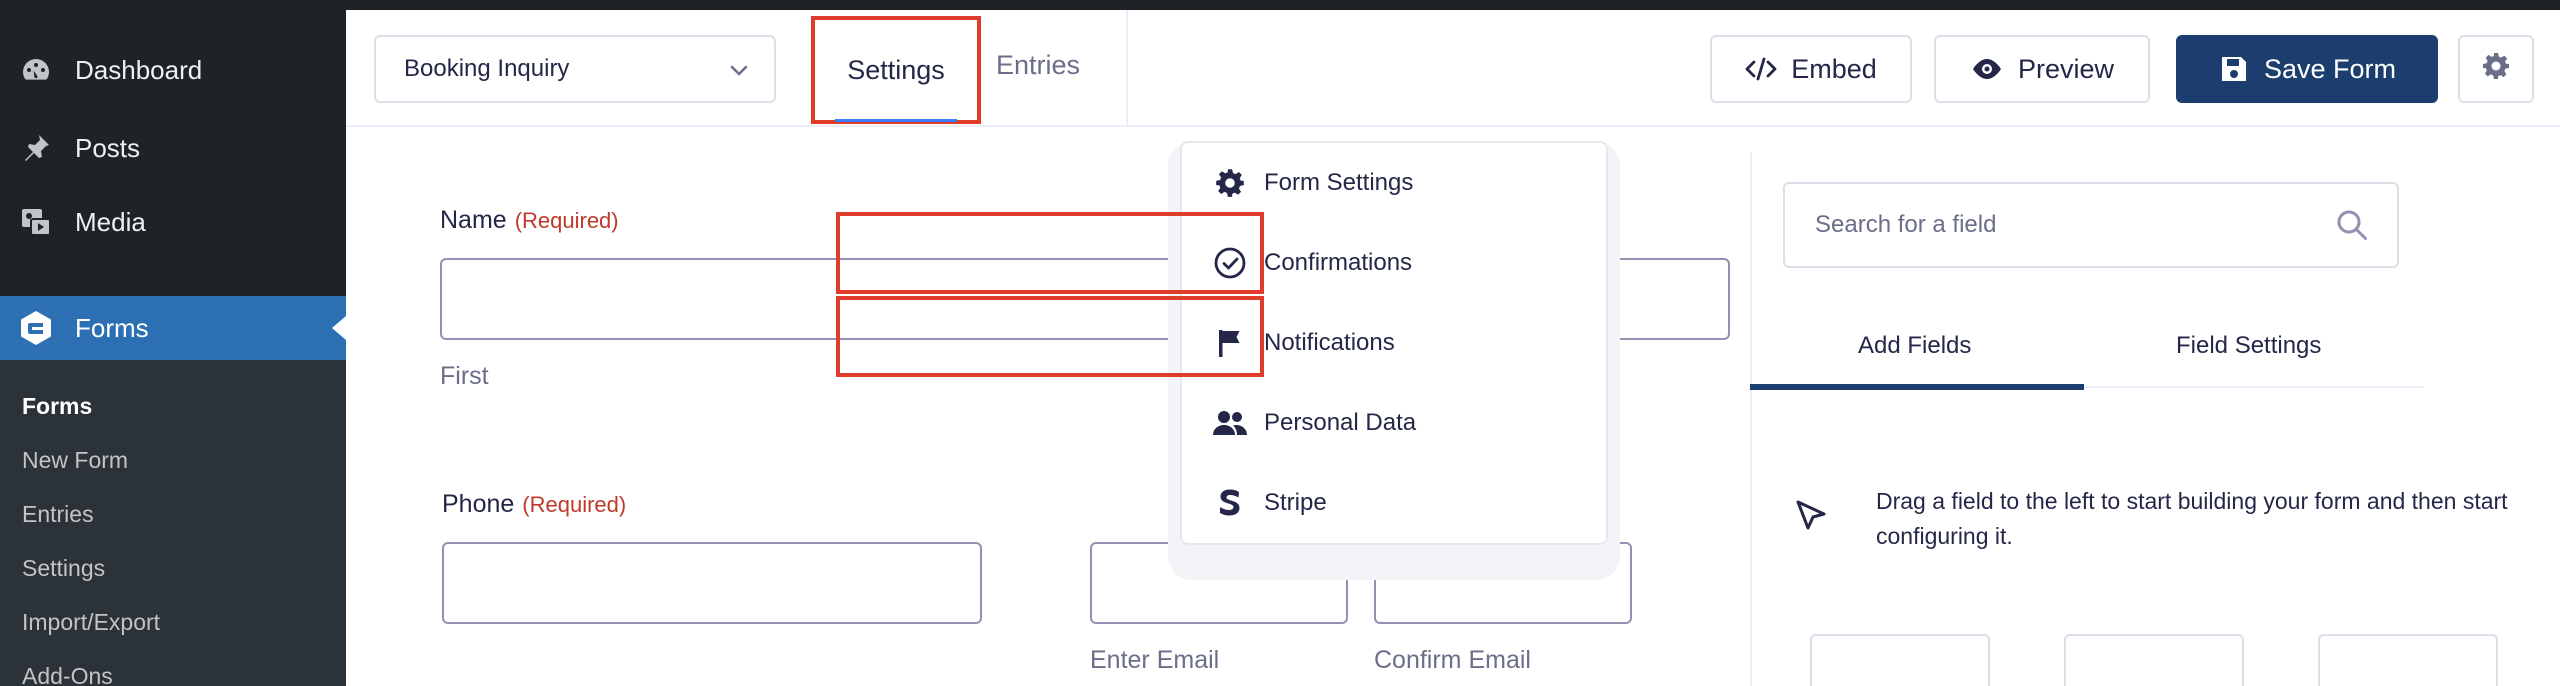 The width and height of the screenshot is (2560, 686). I want to click on tab-settings-label: Settings, so click(896, 69).